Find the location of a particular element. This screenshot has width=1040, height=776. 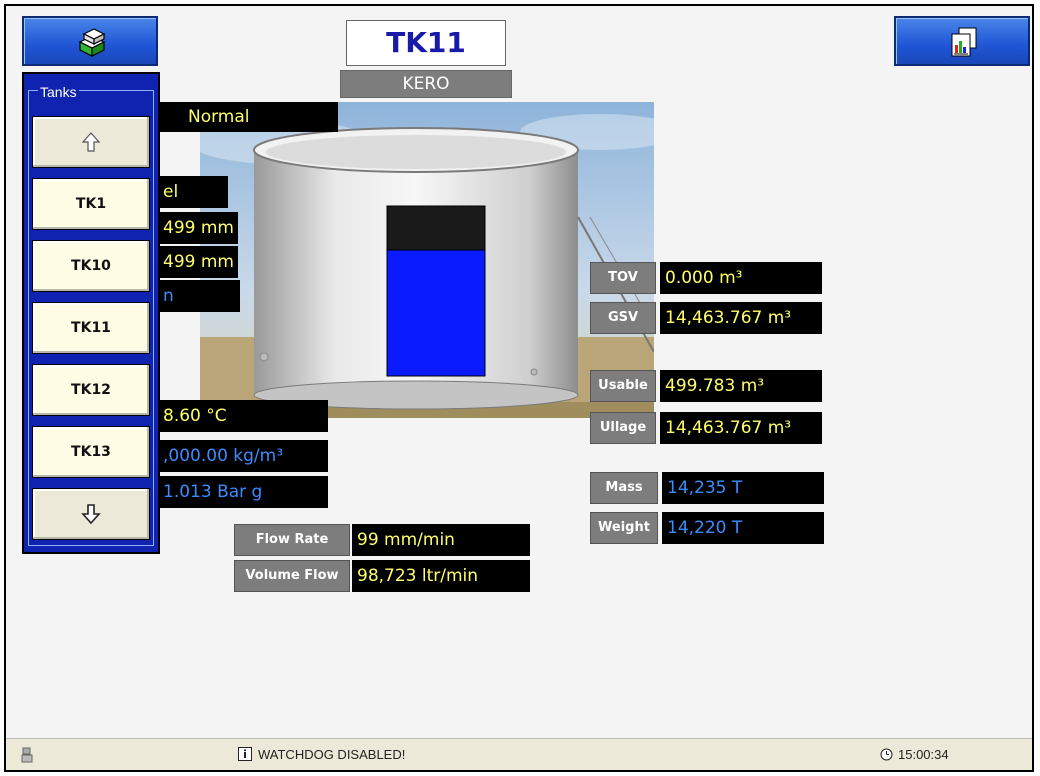

user-icon is located at coordinates (27, 755).